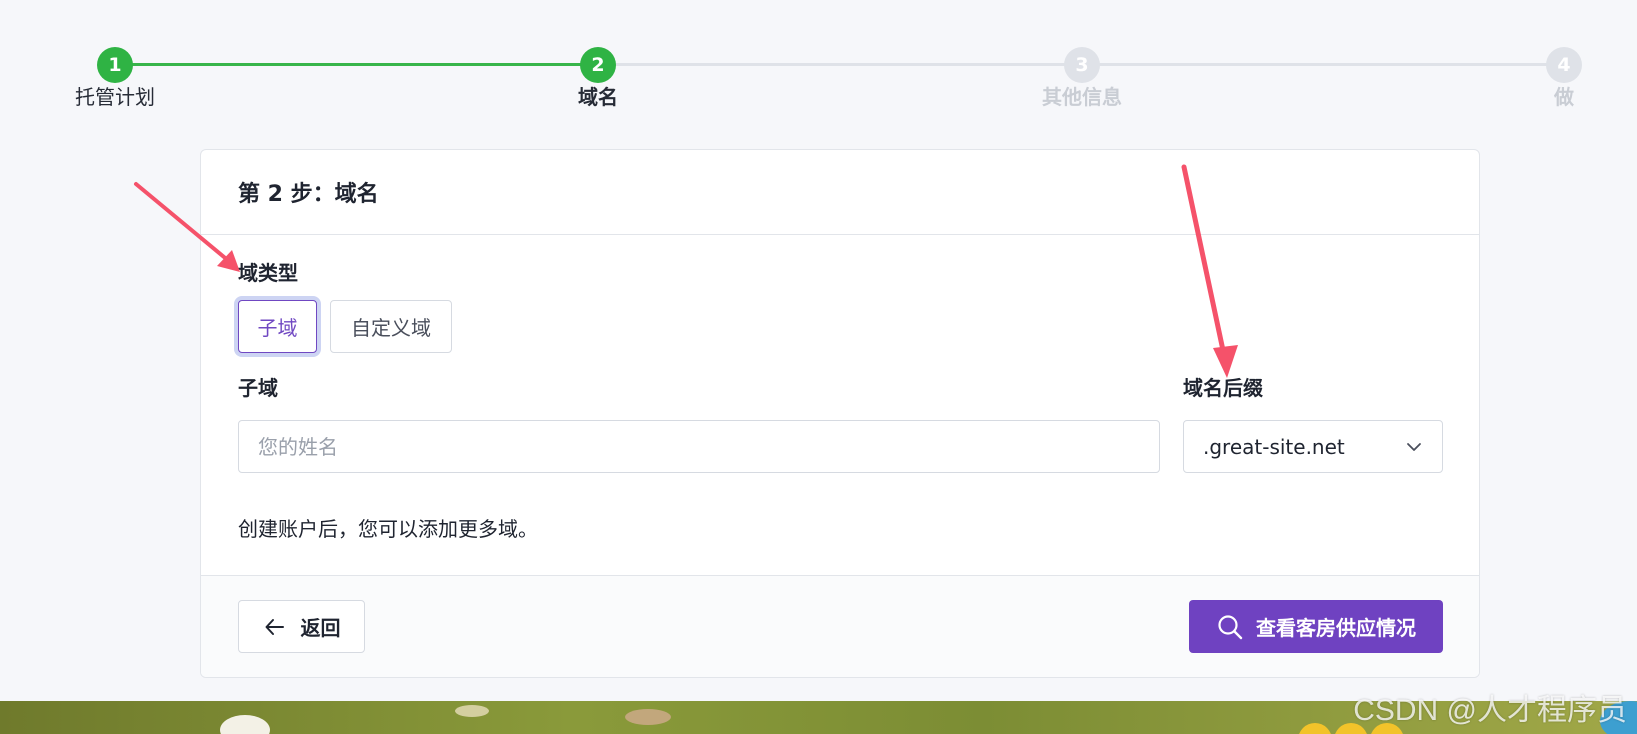 This screenshot has height=734, width=1637. I want to click on subdomain-input, so click(699, 446).